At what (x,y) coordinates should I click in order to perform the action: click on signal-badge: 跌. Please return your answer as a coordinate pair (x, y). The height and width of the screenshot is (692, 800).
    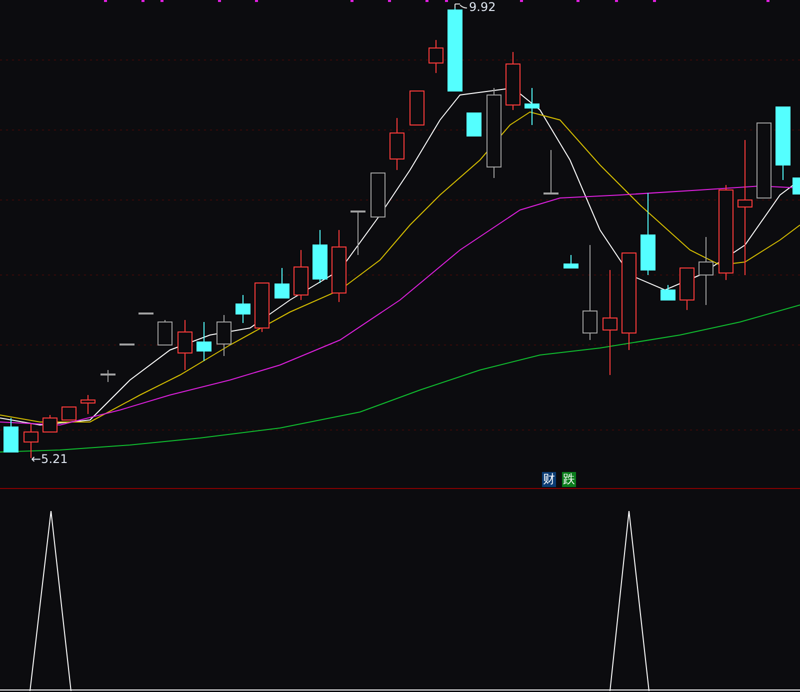
    Looking at the image, I should click on (569, 479).